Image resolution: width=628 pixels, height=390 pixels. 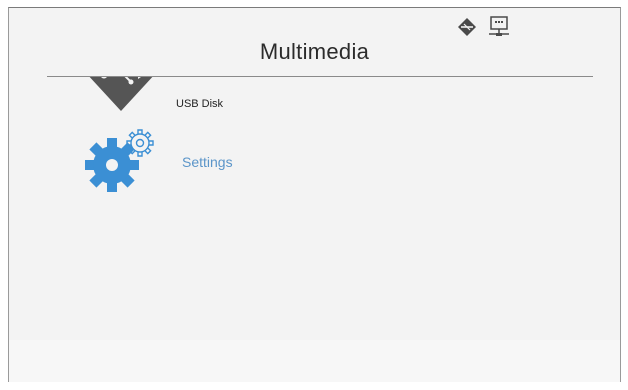 I want to click on status-bar, so click(x=484, y=29).